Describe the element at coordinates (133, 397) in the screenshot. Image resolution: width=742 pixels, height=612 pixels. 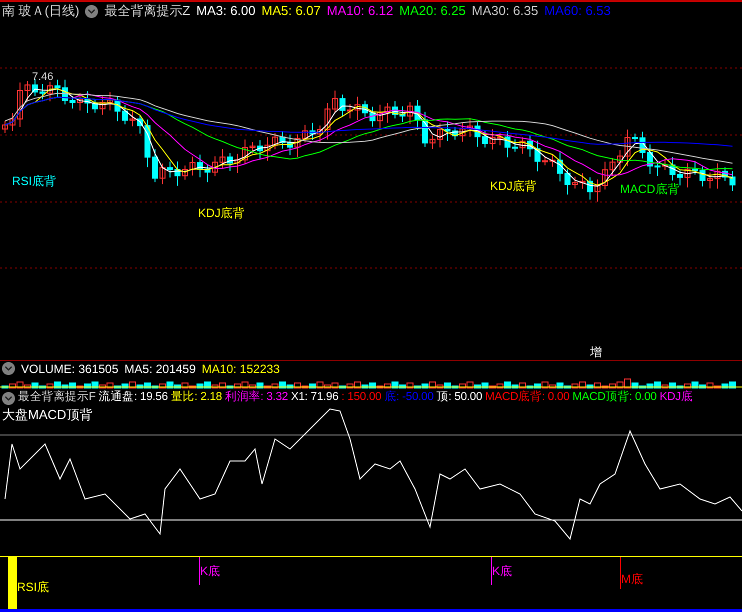
I see `indicator-value: 流通盘: 19.56` at that location.